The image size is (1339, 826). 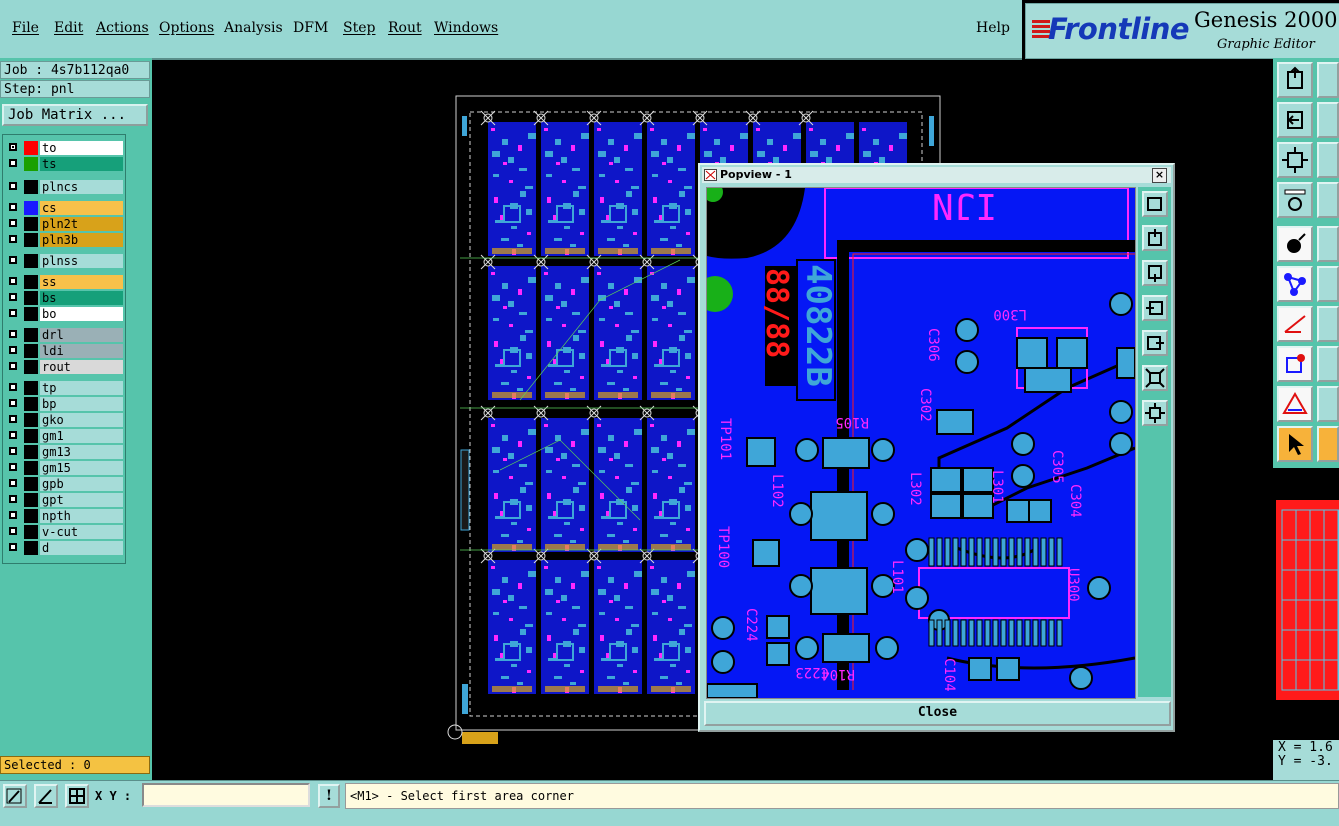 I want to click on layer-row-gpb: gpb, so click(x=64, y=484).